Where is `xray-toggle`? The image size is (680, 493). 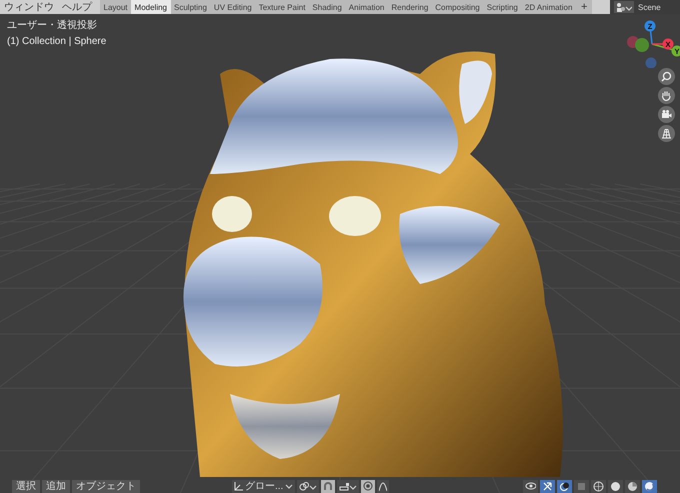 xray-toggle is located at coordinates (582, 486).